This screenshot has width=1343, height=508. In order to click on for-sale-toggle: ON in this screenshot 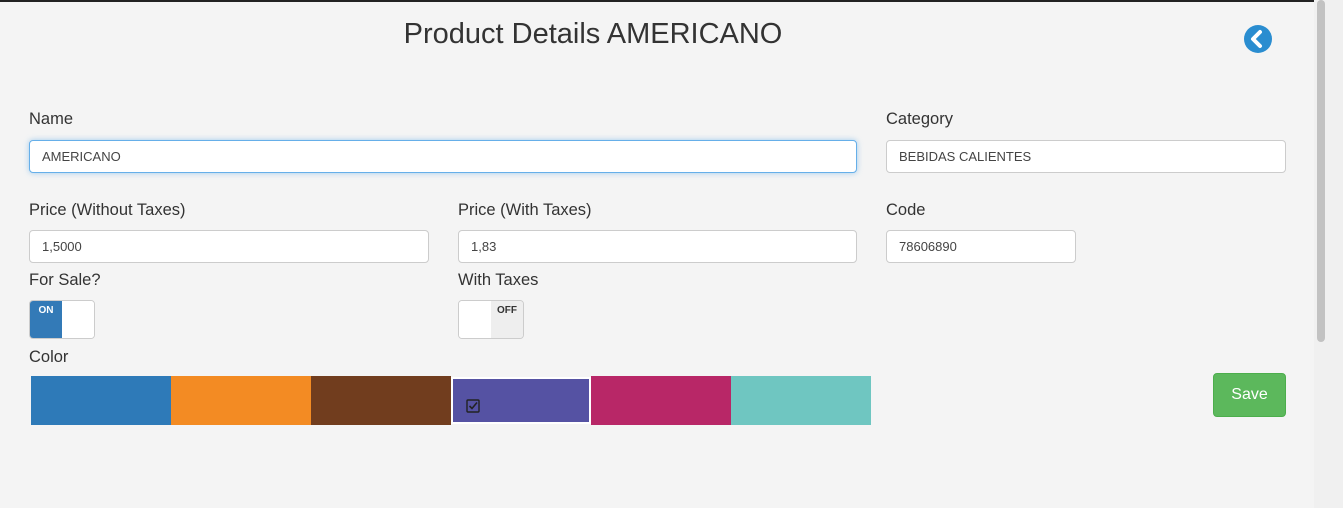, I will do `click(62, 319)`.